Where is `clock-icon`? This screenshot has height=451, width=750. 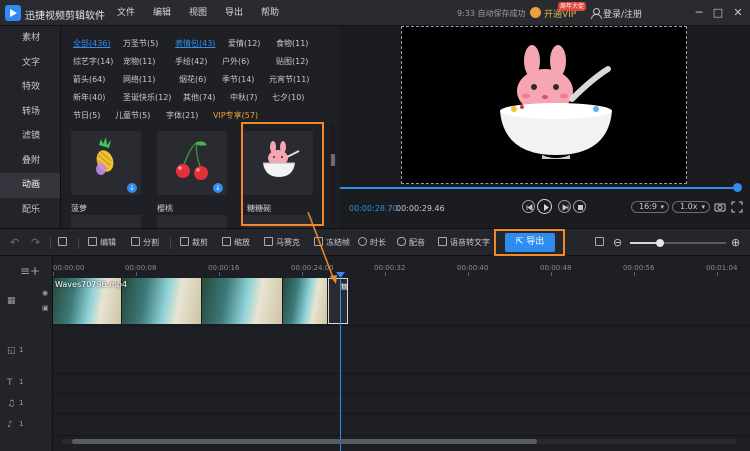
clock-icon is located at coordinates (362, 241).